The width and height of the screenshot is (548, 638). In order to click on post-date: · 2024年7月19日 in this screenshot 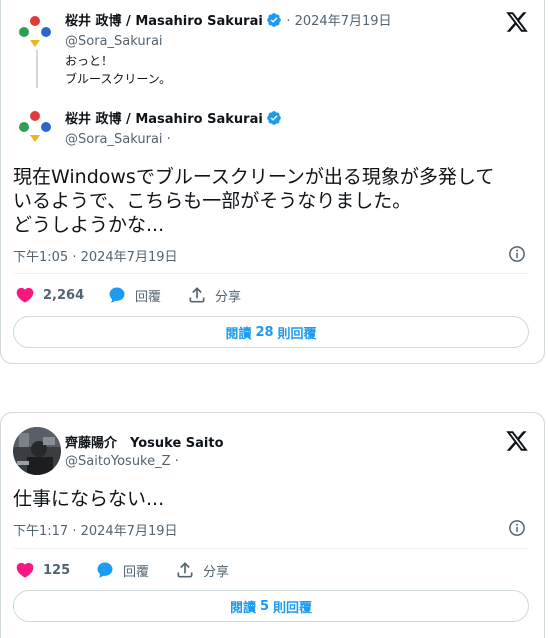, I will do `click(338, 21)`.